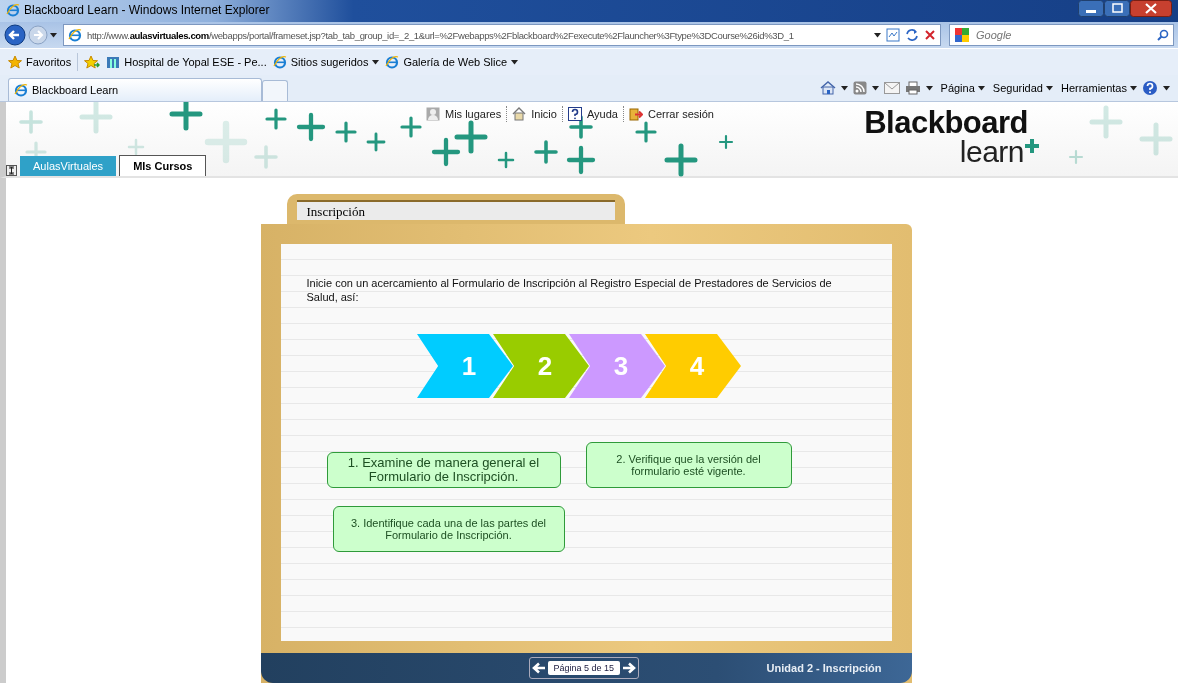 This screenshot has width=1178, height=683. Describe the element at coordinates (602, 114) in the screenshot. I see `header-link: Ayuda` at that location.